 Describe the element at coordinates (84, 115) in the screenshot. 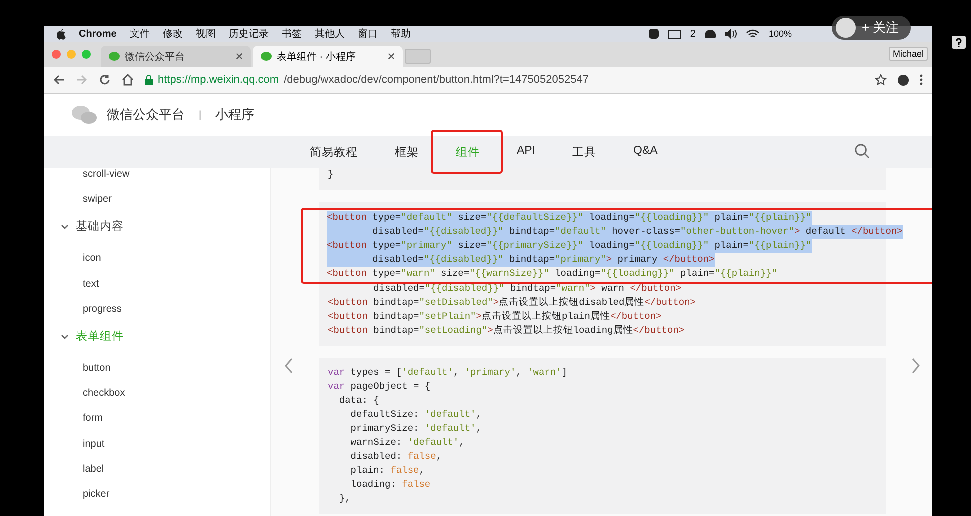

I see `logo-icon` at that location.